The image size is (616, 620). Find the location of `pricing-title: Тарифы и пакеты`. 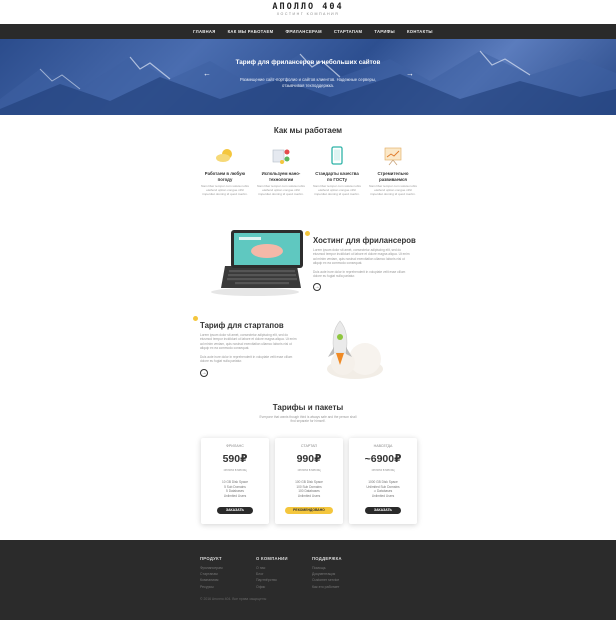

pricing-title: Тарифы и пакеты is located at coordinates (308, 407).